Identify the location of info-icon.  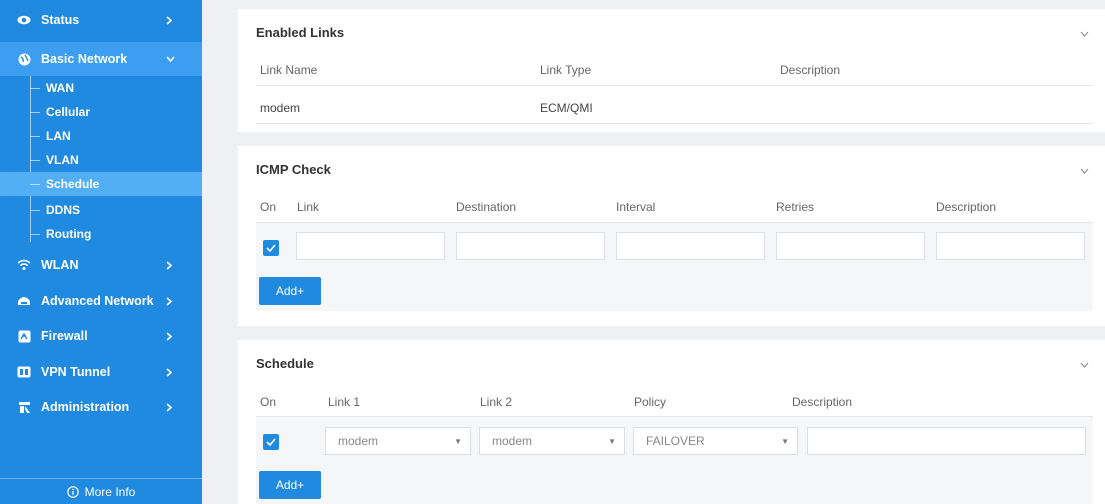
(72, 491).